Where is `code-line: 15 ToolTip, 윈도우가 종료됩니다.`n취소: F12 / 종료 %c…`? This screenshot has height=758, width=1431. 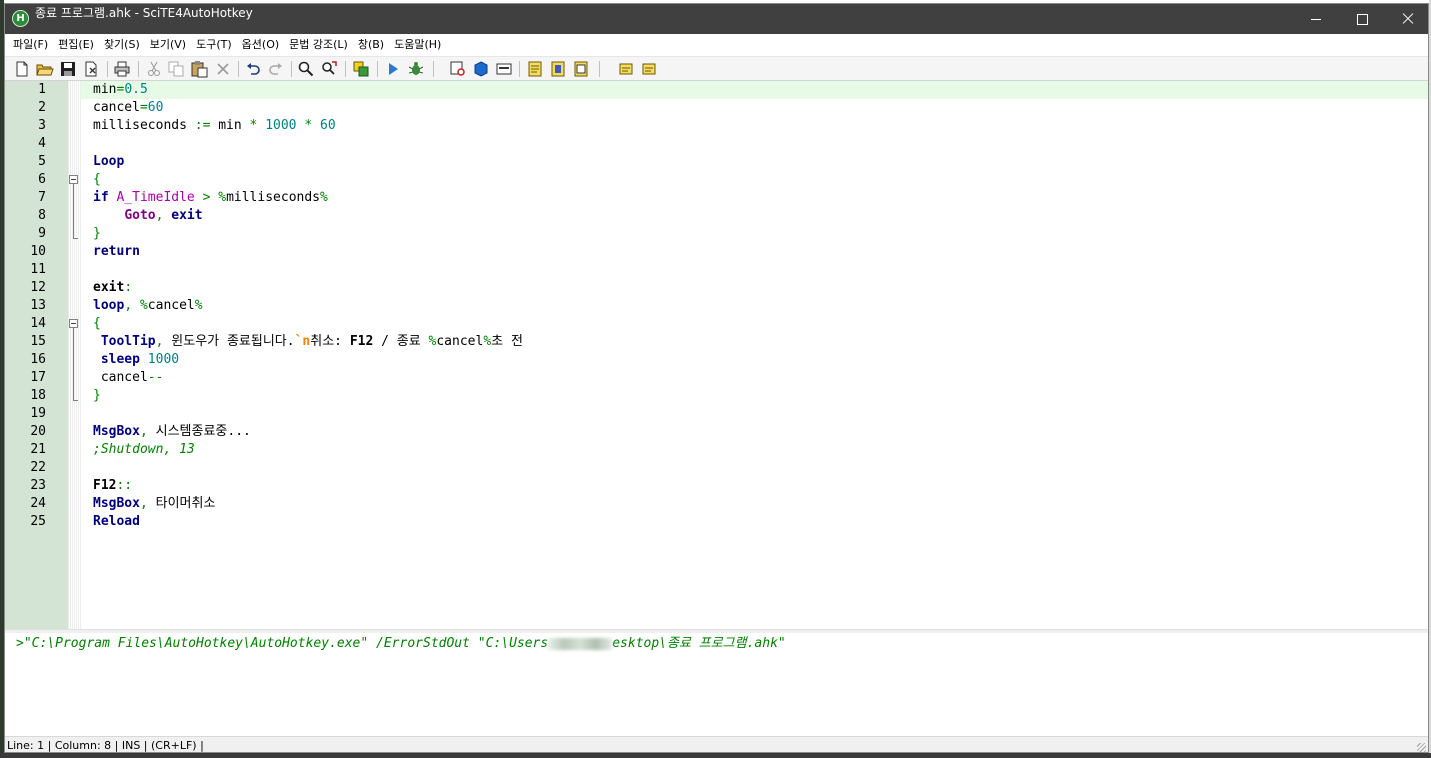
code-line: 15 ToolTip, 윈도우가 종료됩니다.`n취소: F12 / 종료 %c… is located at coordinates (716, 342).